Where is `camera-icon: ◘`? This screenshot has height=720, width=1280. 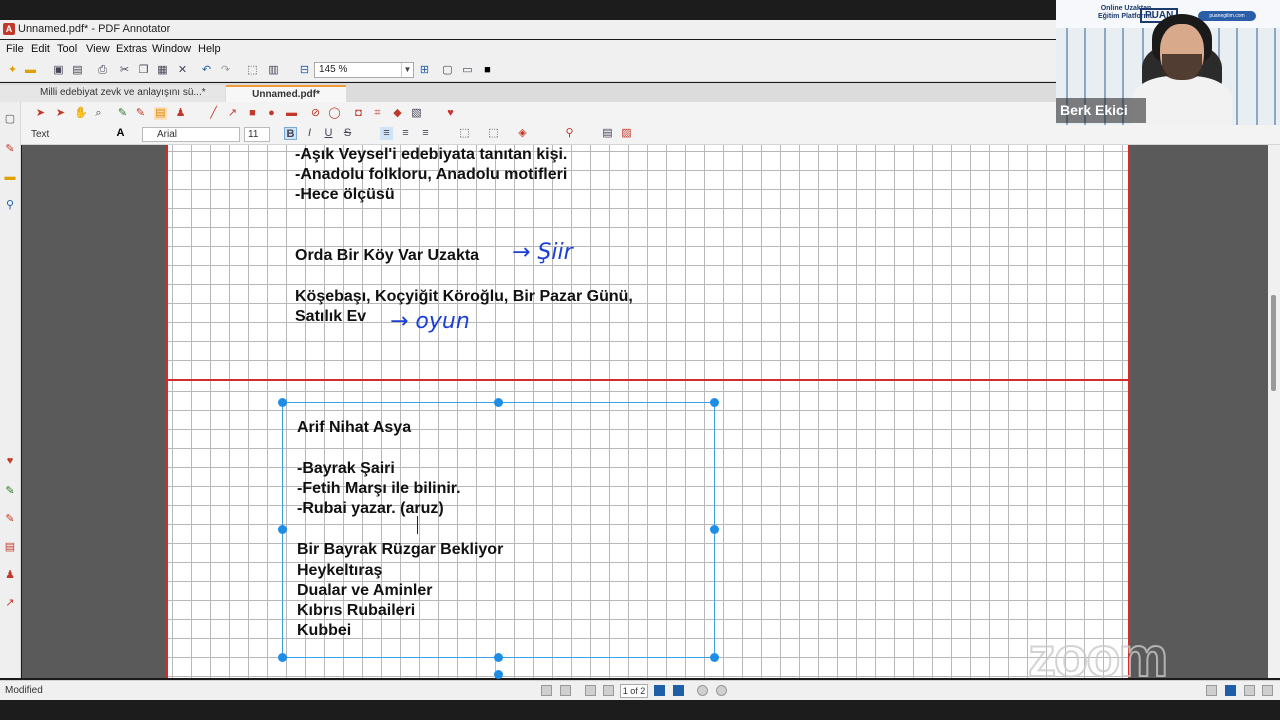 camera-icon: ◘ is located at coordinates (358, 113).